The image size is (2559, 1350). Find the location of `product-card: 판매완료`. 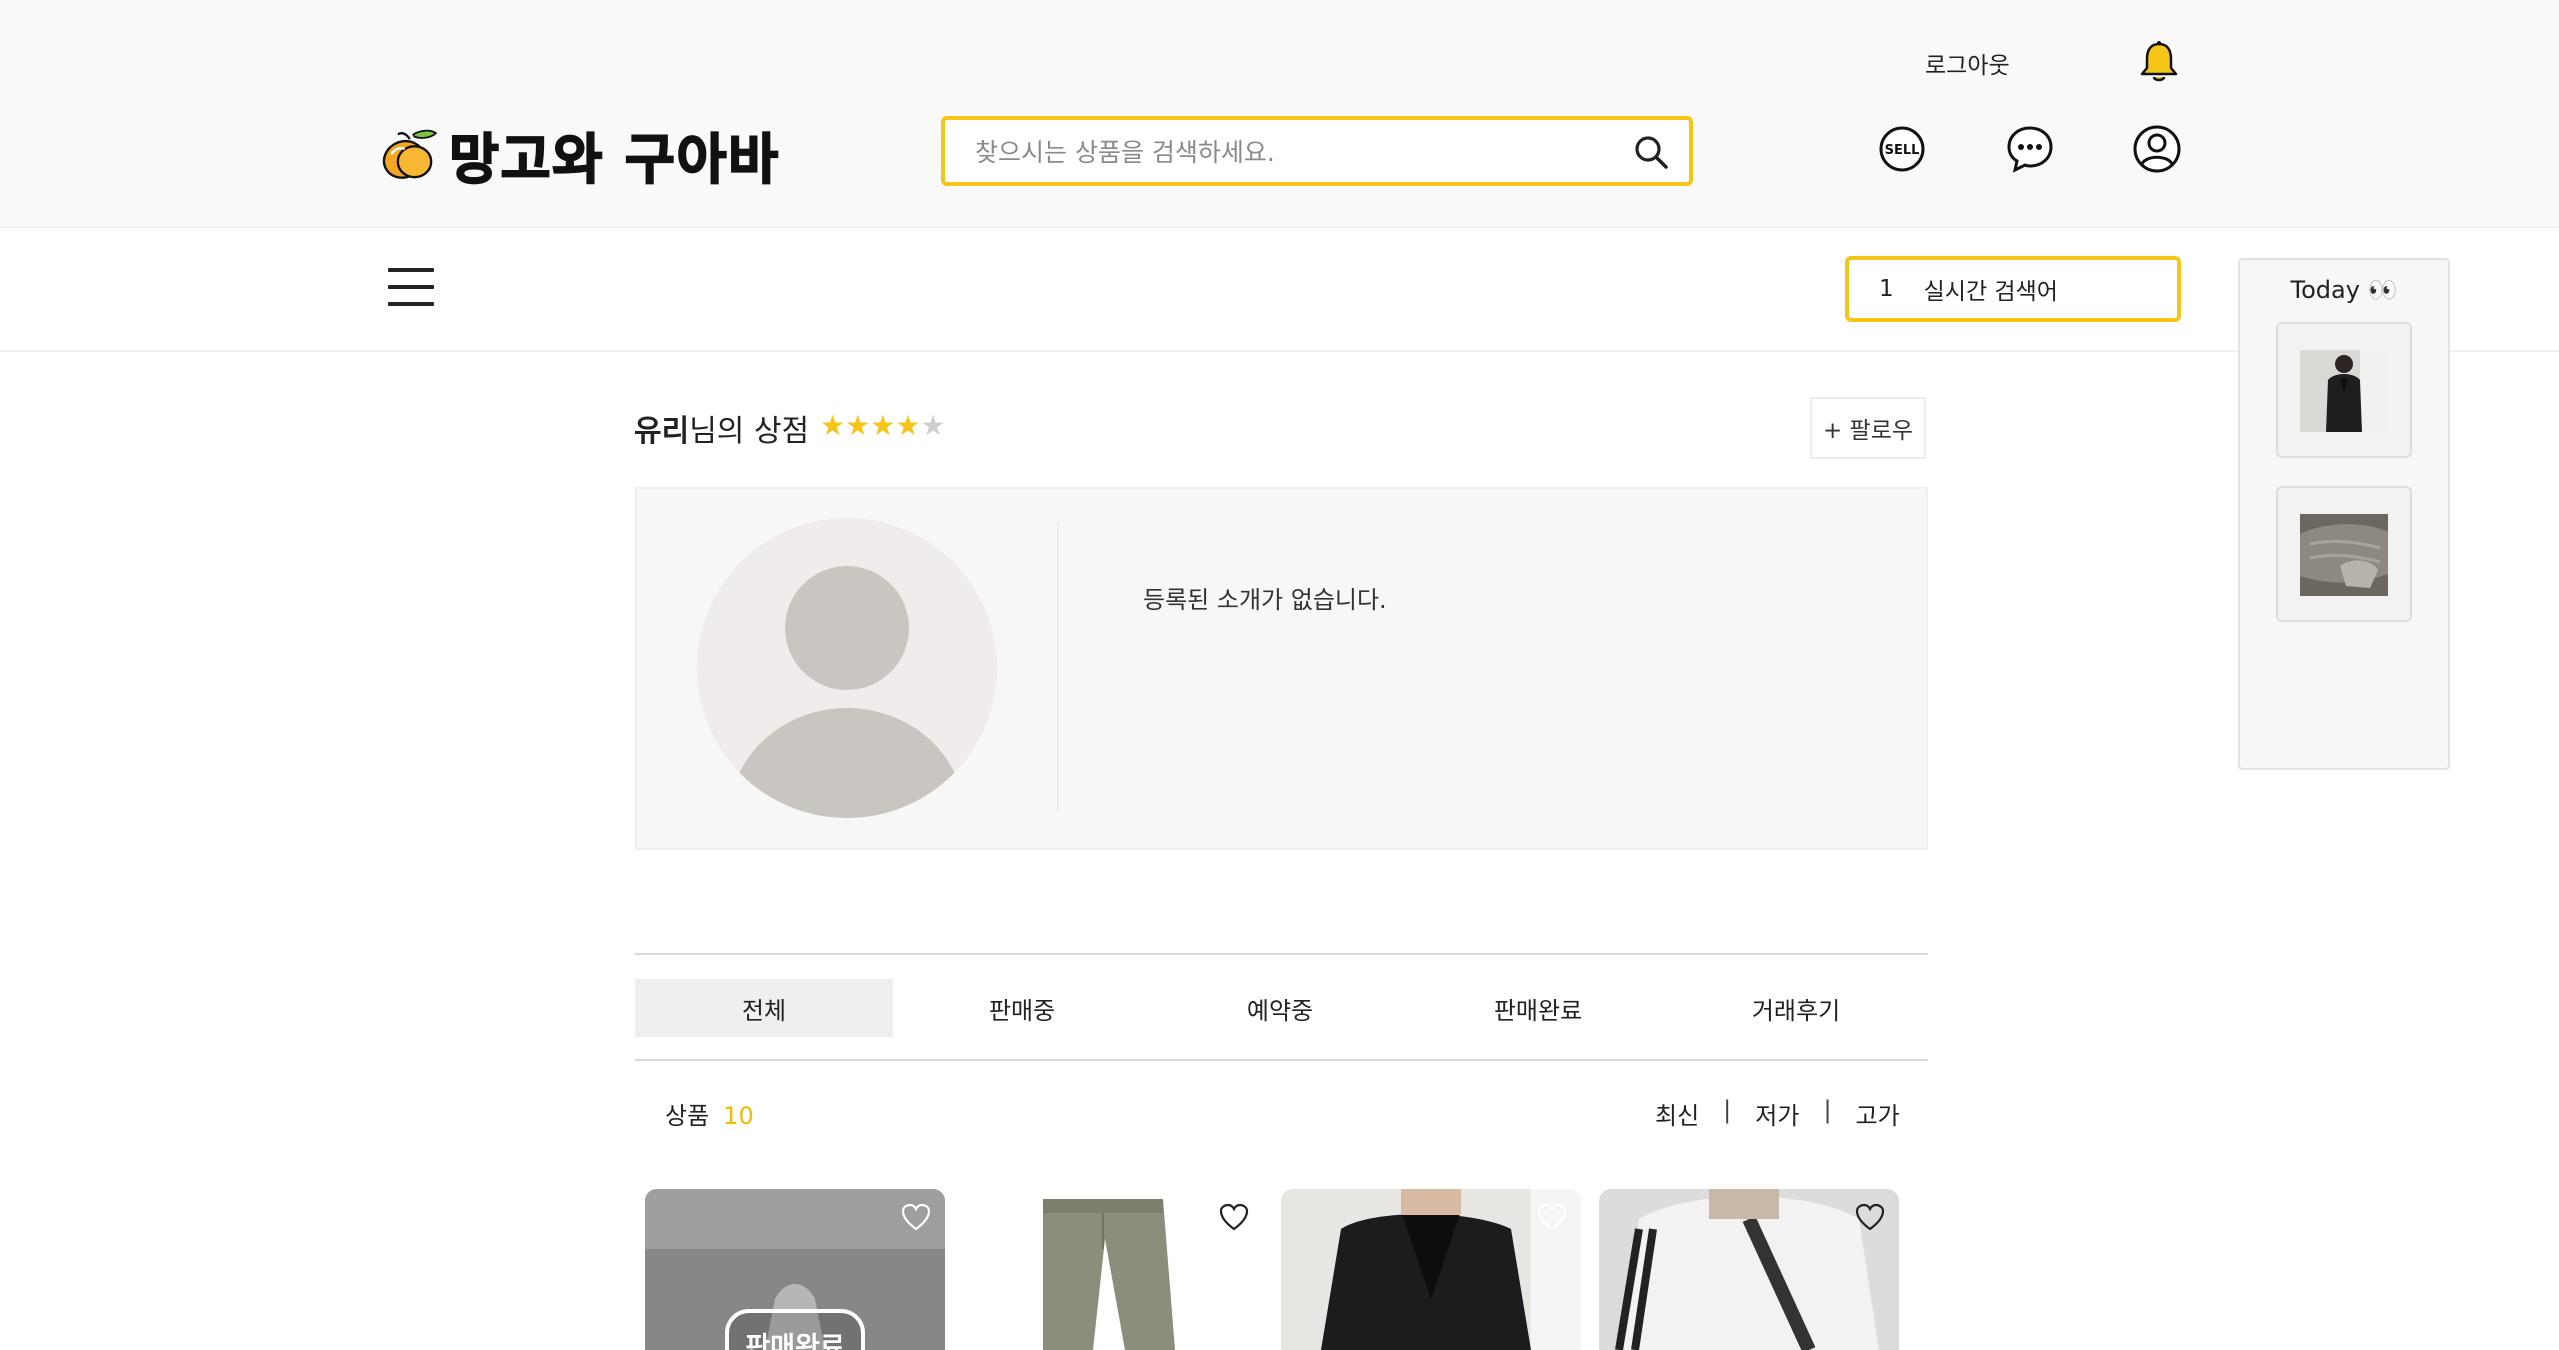

product-card: 판매완료 is located at coordinates (795, 1269).